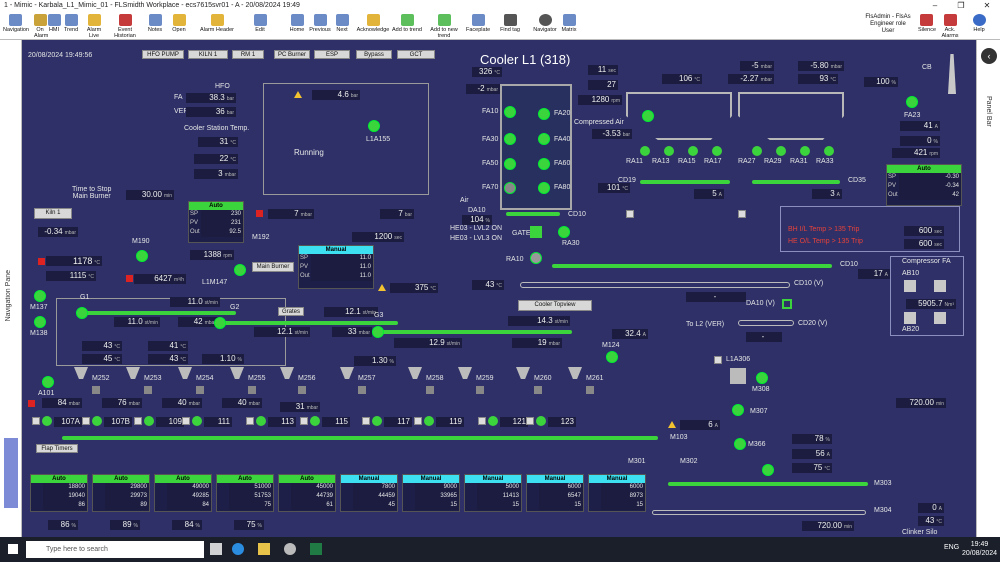  I want to click on fa40-fan-icon, so click(544, 139).